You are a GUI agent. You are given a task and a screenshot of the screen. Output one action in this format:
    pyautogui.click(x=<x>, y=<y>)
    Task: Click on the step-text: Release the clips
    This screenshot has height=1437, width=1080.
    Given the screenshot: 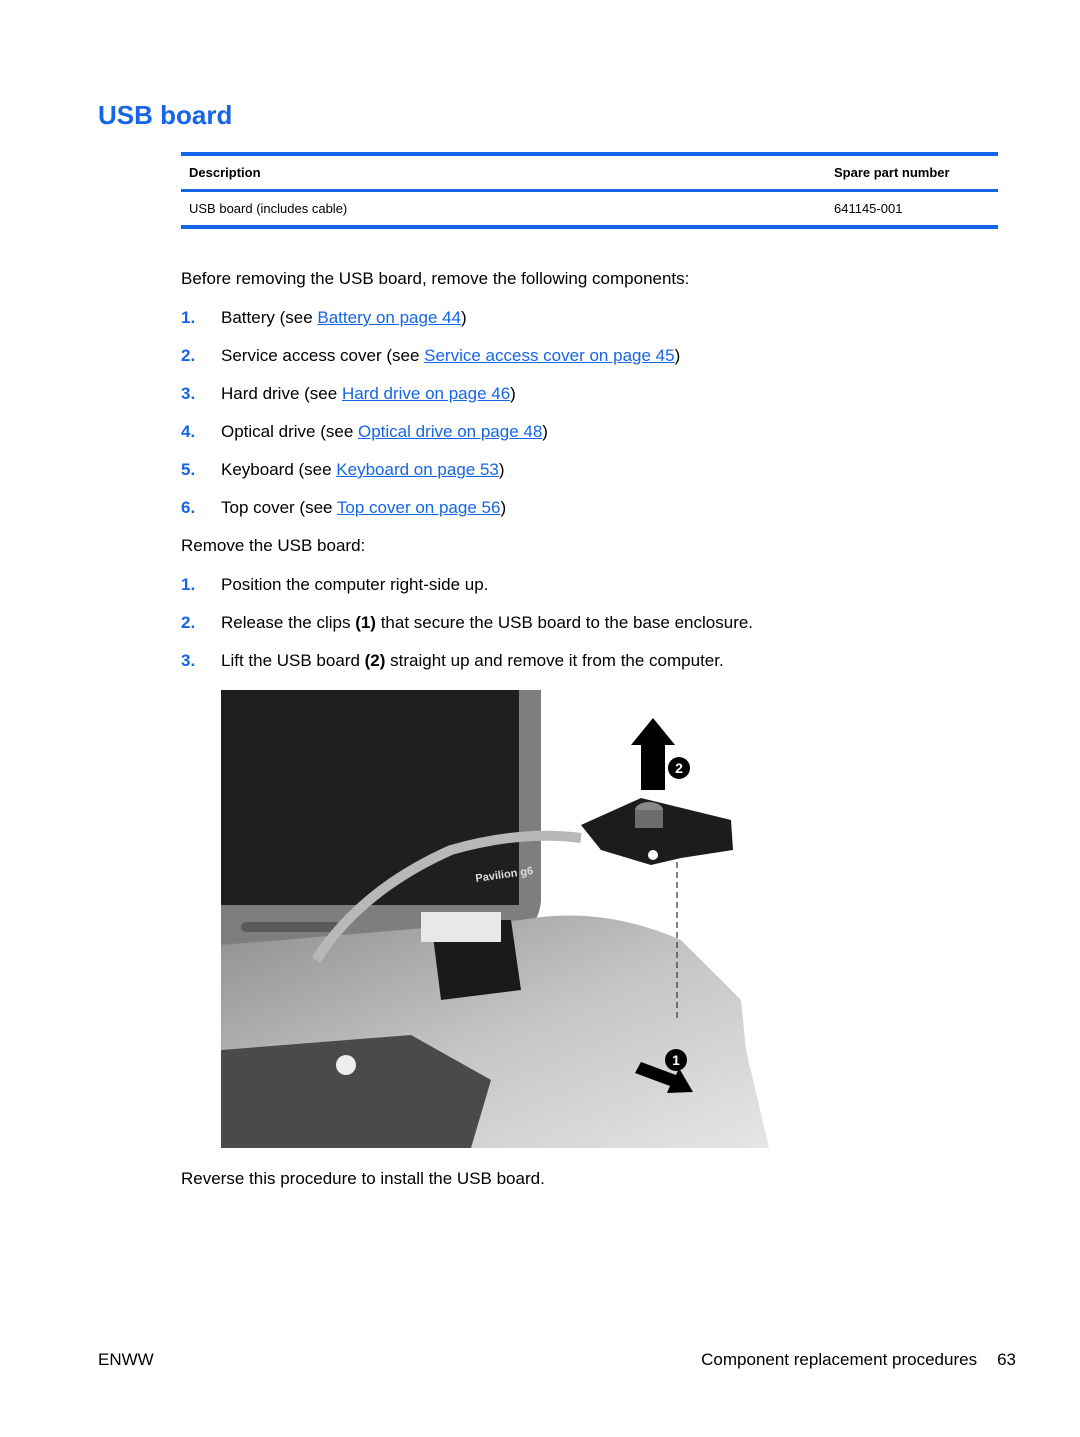 What is the action you would take?
    pyautogui.click(x=288, y=622)
    